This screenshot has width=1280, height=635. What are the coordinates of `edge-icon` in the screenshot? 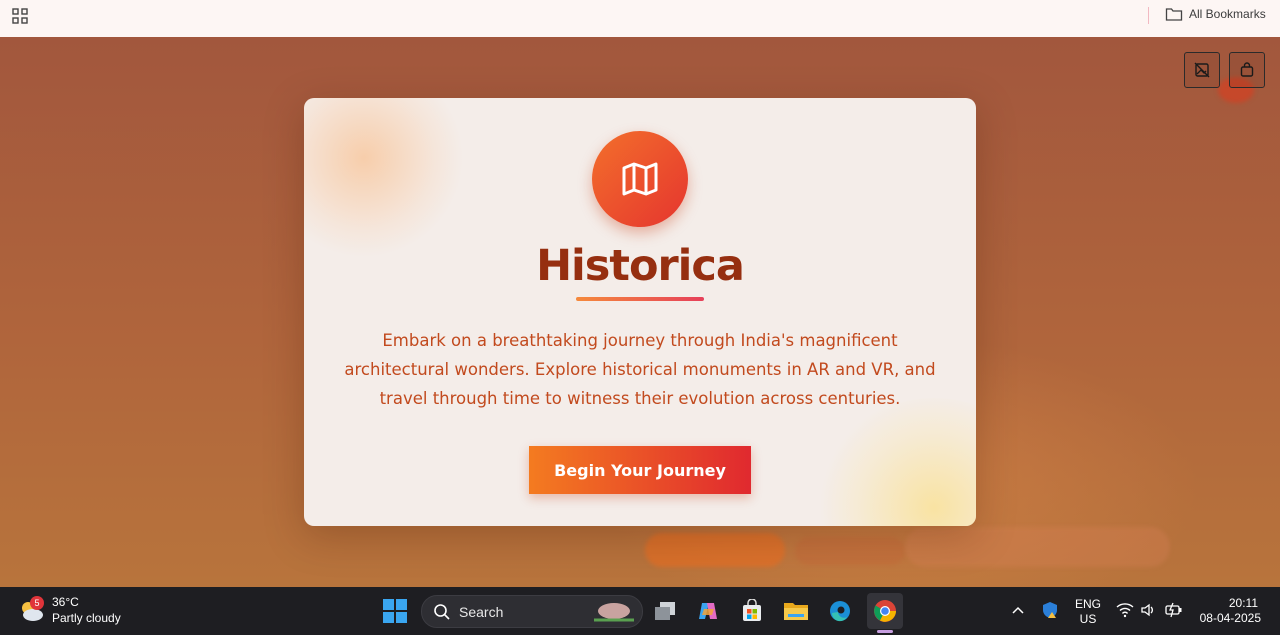 It's located at (840, 611).